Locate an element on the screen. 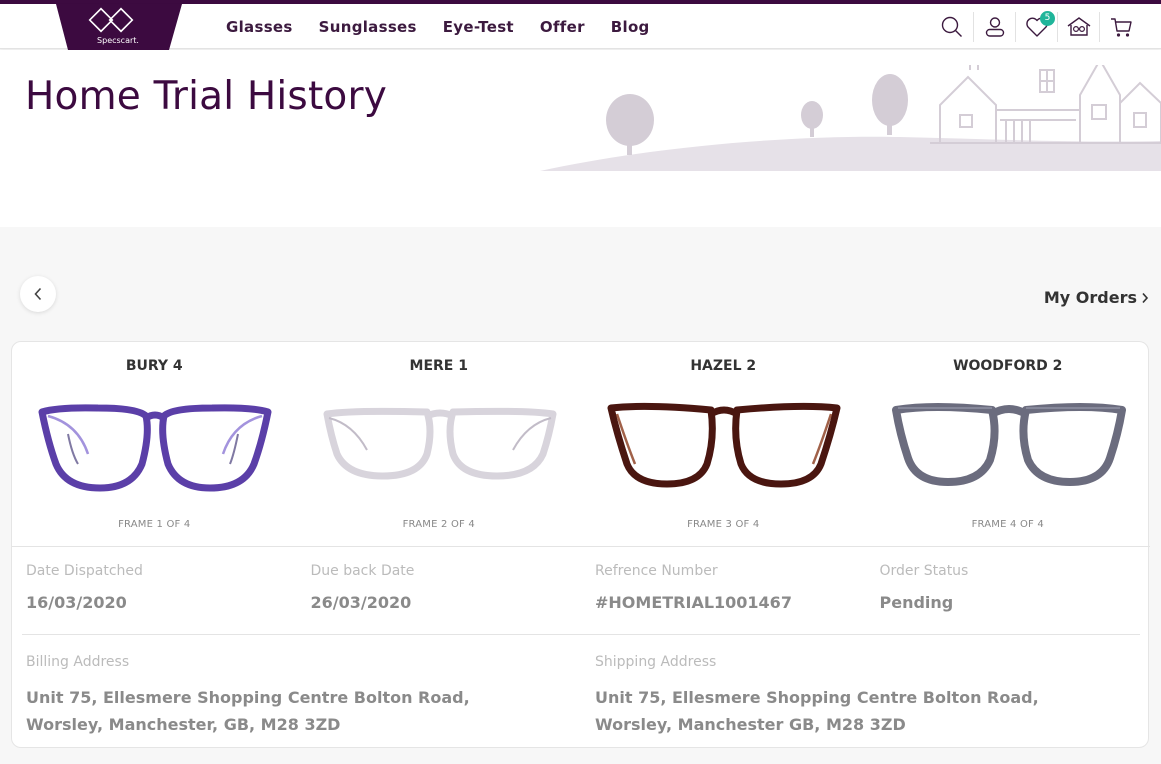 Image resolution: width=1161 pixels, height=764 pixels. user-icon is located at coordinates (994, 27).